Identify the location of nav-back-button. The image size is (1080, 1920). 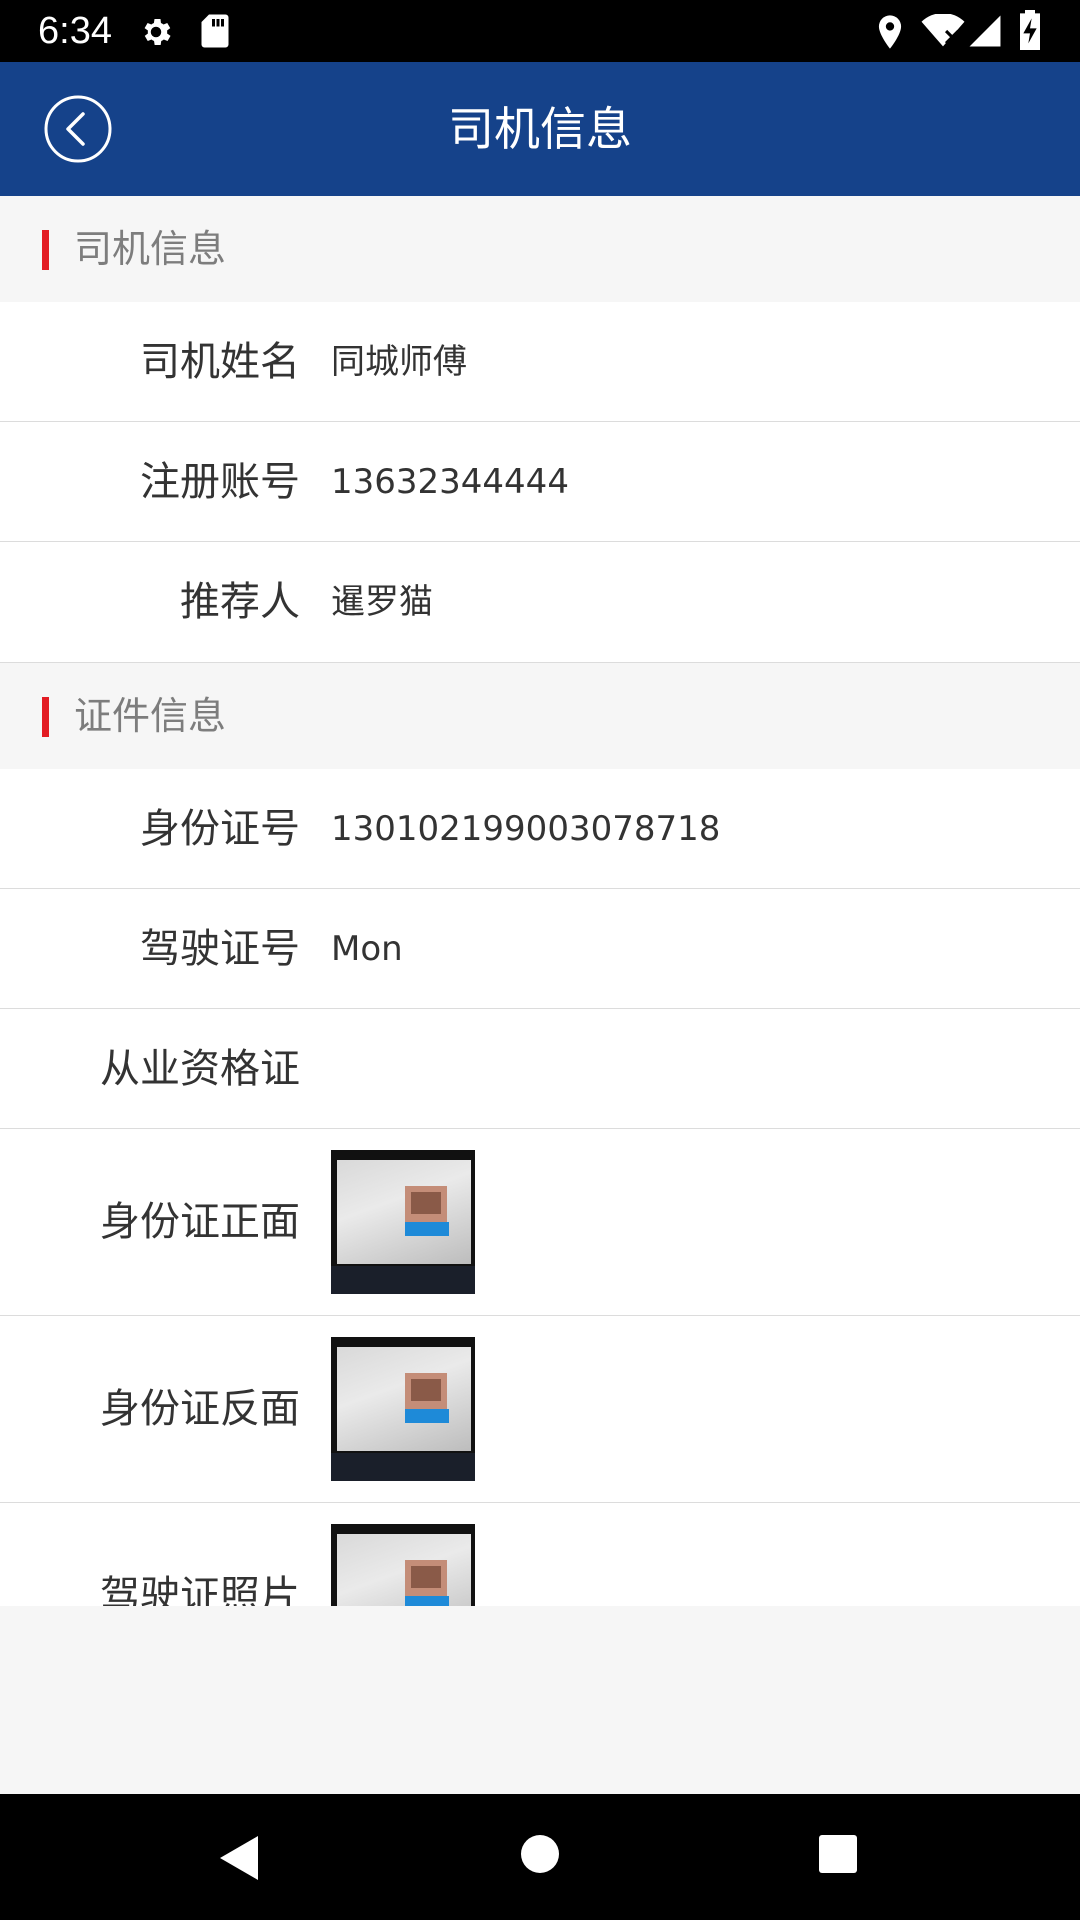
(238, 1860).